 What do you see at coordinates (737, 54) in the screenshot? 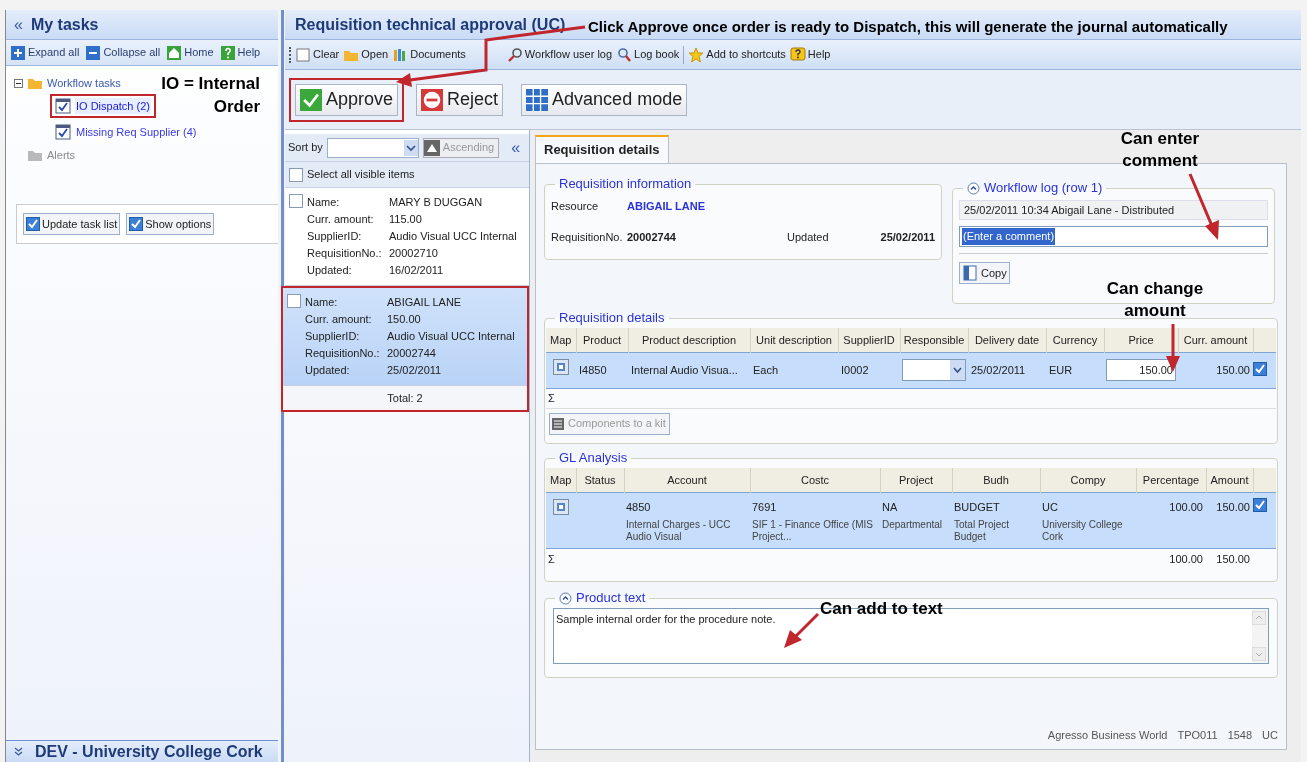
I see `toolbar-button: Add to shortcuts` at bounding box center [737, 54].